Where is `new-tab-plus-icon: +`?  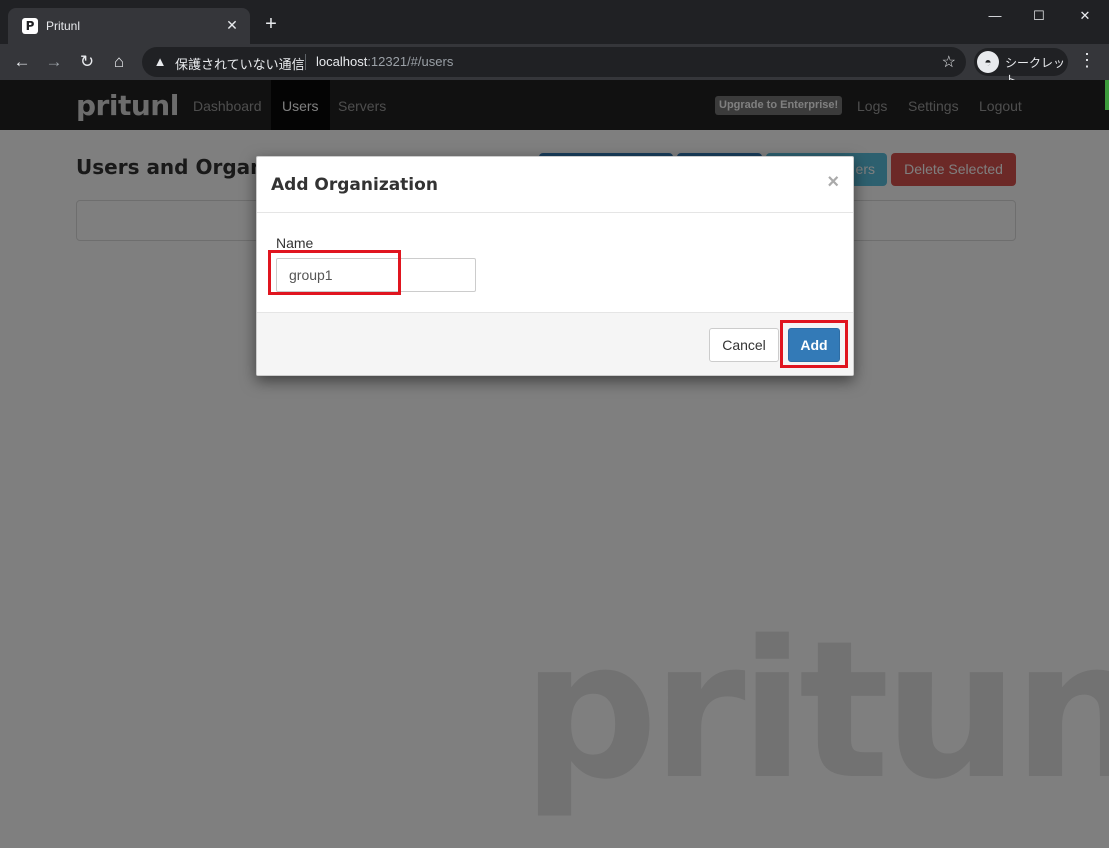
new-tab-plus-icon: + is located at coordinates (271, 24).